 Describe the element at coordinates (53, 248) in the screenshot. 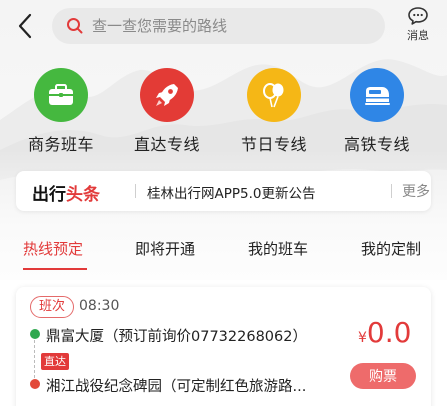

I see `tab-hot-booking: 热线预定` at that location.